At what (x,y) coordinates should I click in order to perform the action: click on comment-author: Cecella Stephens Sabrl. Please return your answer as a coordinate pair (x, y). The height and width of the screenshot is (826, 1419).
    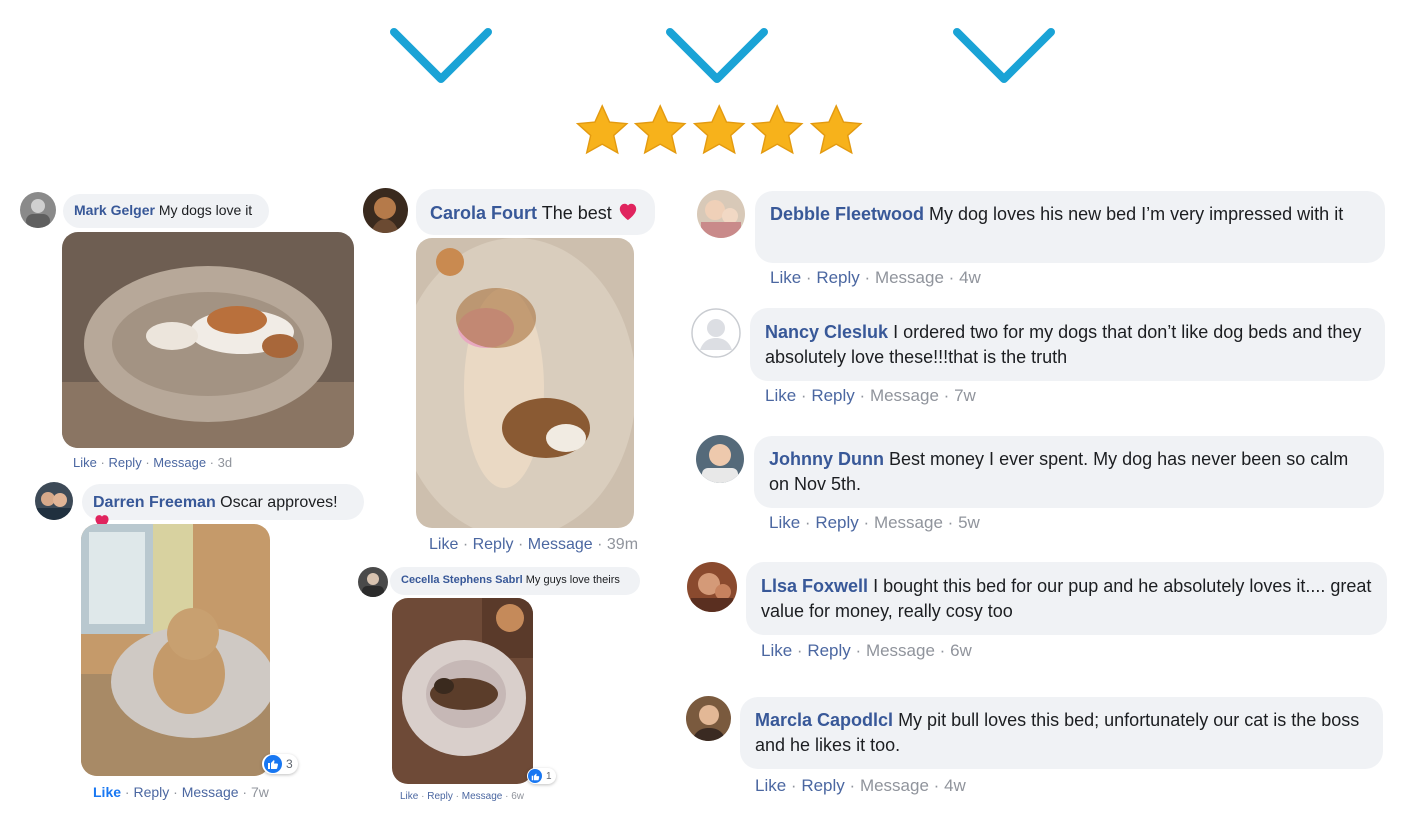
    Looking at the image, I should click on (462, 580).